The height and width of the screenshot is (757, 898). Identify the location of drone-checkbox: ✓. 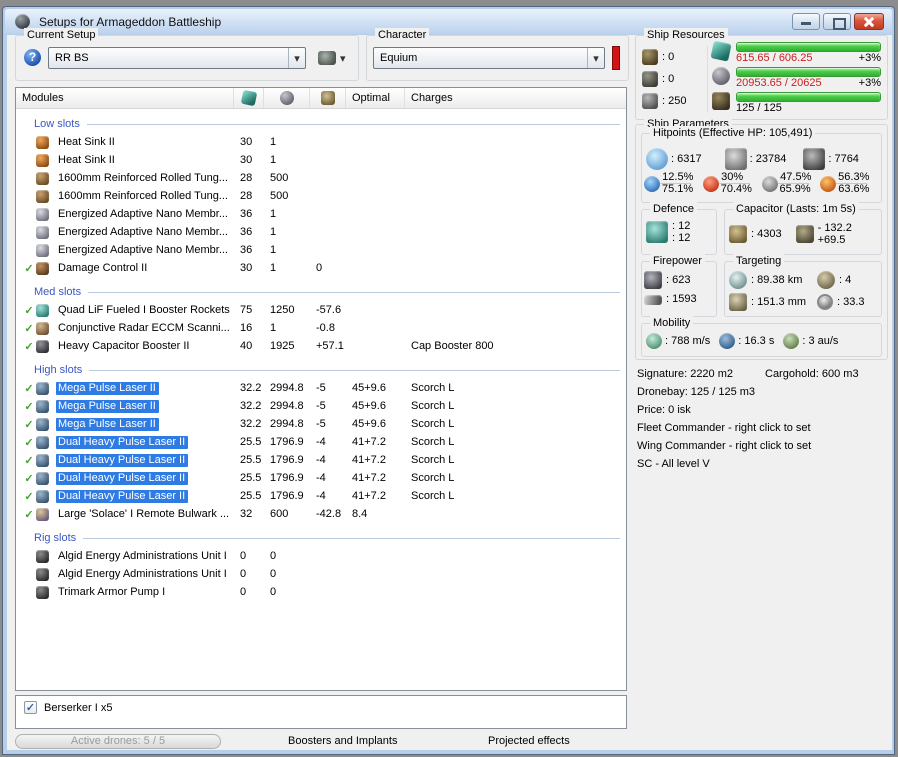
(30, 707).